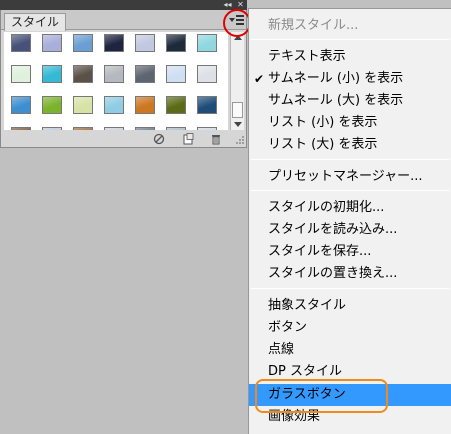 The height and width of the screenshot is (434, 451). What do you see at coordinates (288, 327) in the screenshot?
I see `menu-item-label: ボタン` at bounding box center [288, 327].